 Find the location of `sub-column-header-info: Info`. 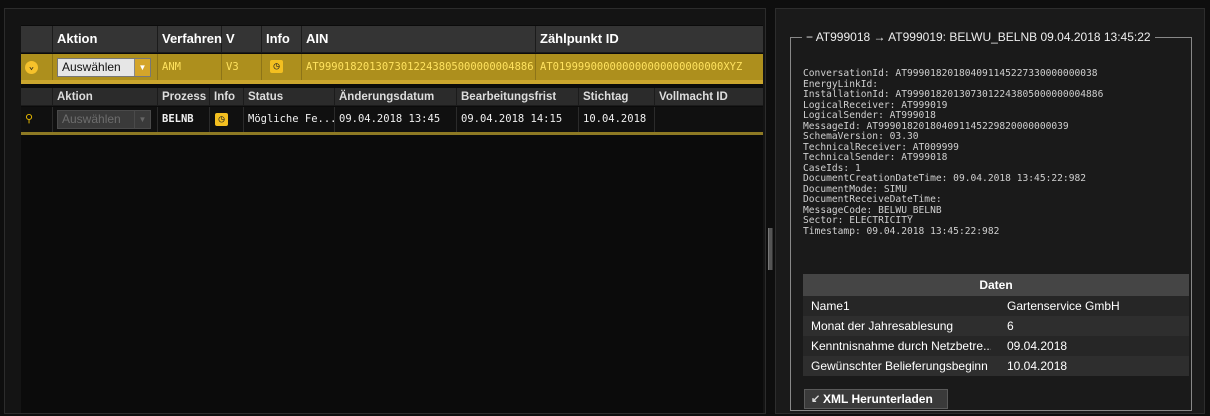

sub-column-header-info: Info is located at coordinates (227, 97).